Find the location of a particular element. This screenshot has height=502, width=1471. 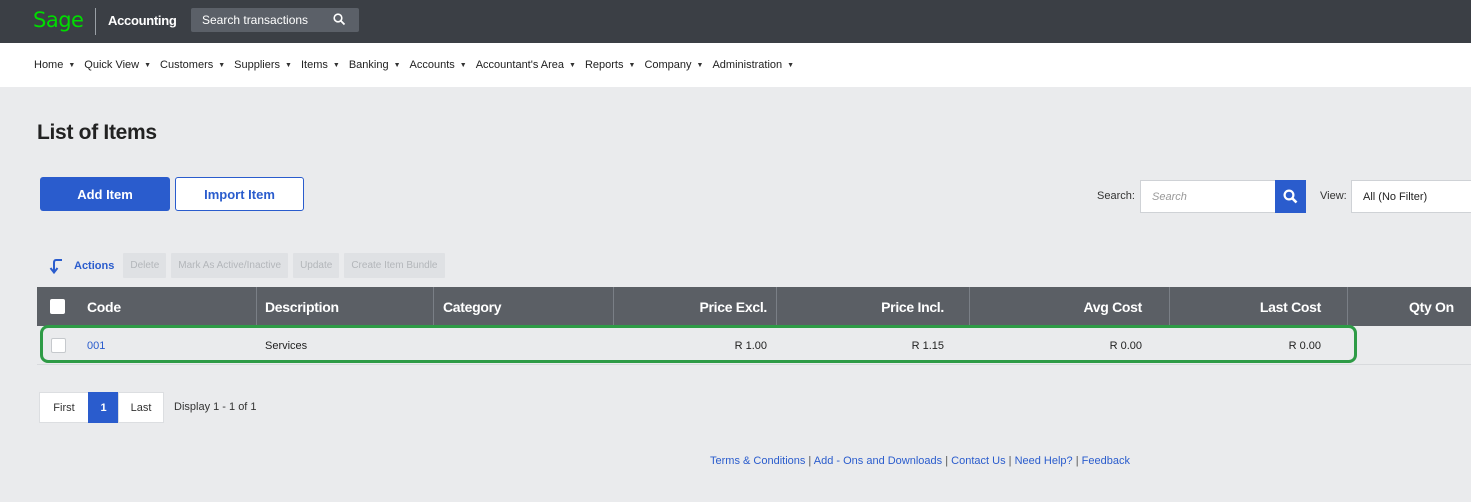

row-highlight-outline is located at coordinates (698, 344).